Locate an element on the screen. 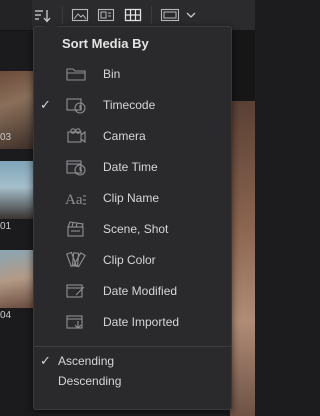 This screenshot has height=416, width=320. color-swatch-icon is located at coordinates (76, 260).